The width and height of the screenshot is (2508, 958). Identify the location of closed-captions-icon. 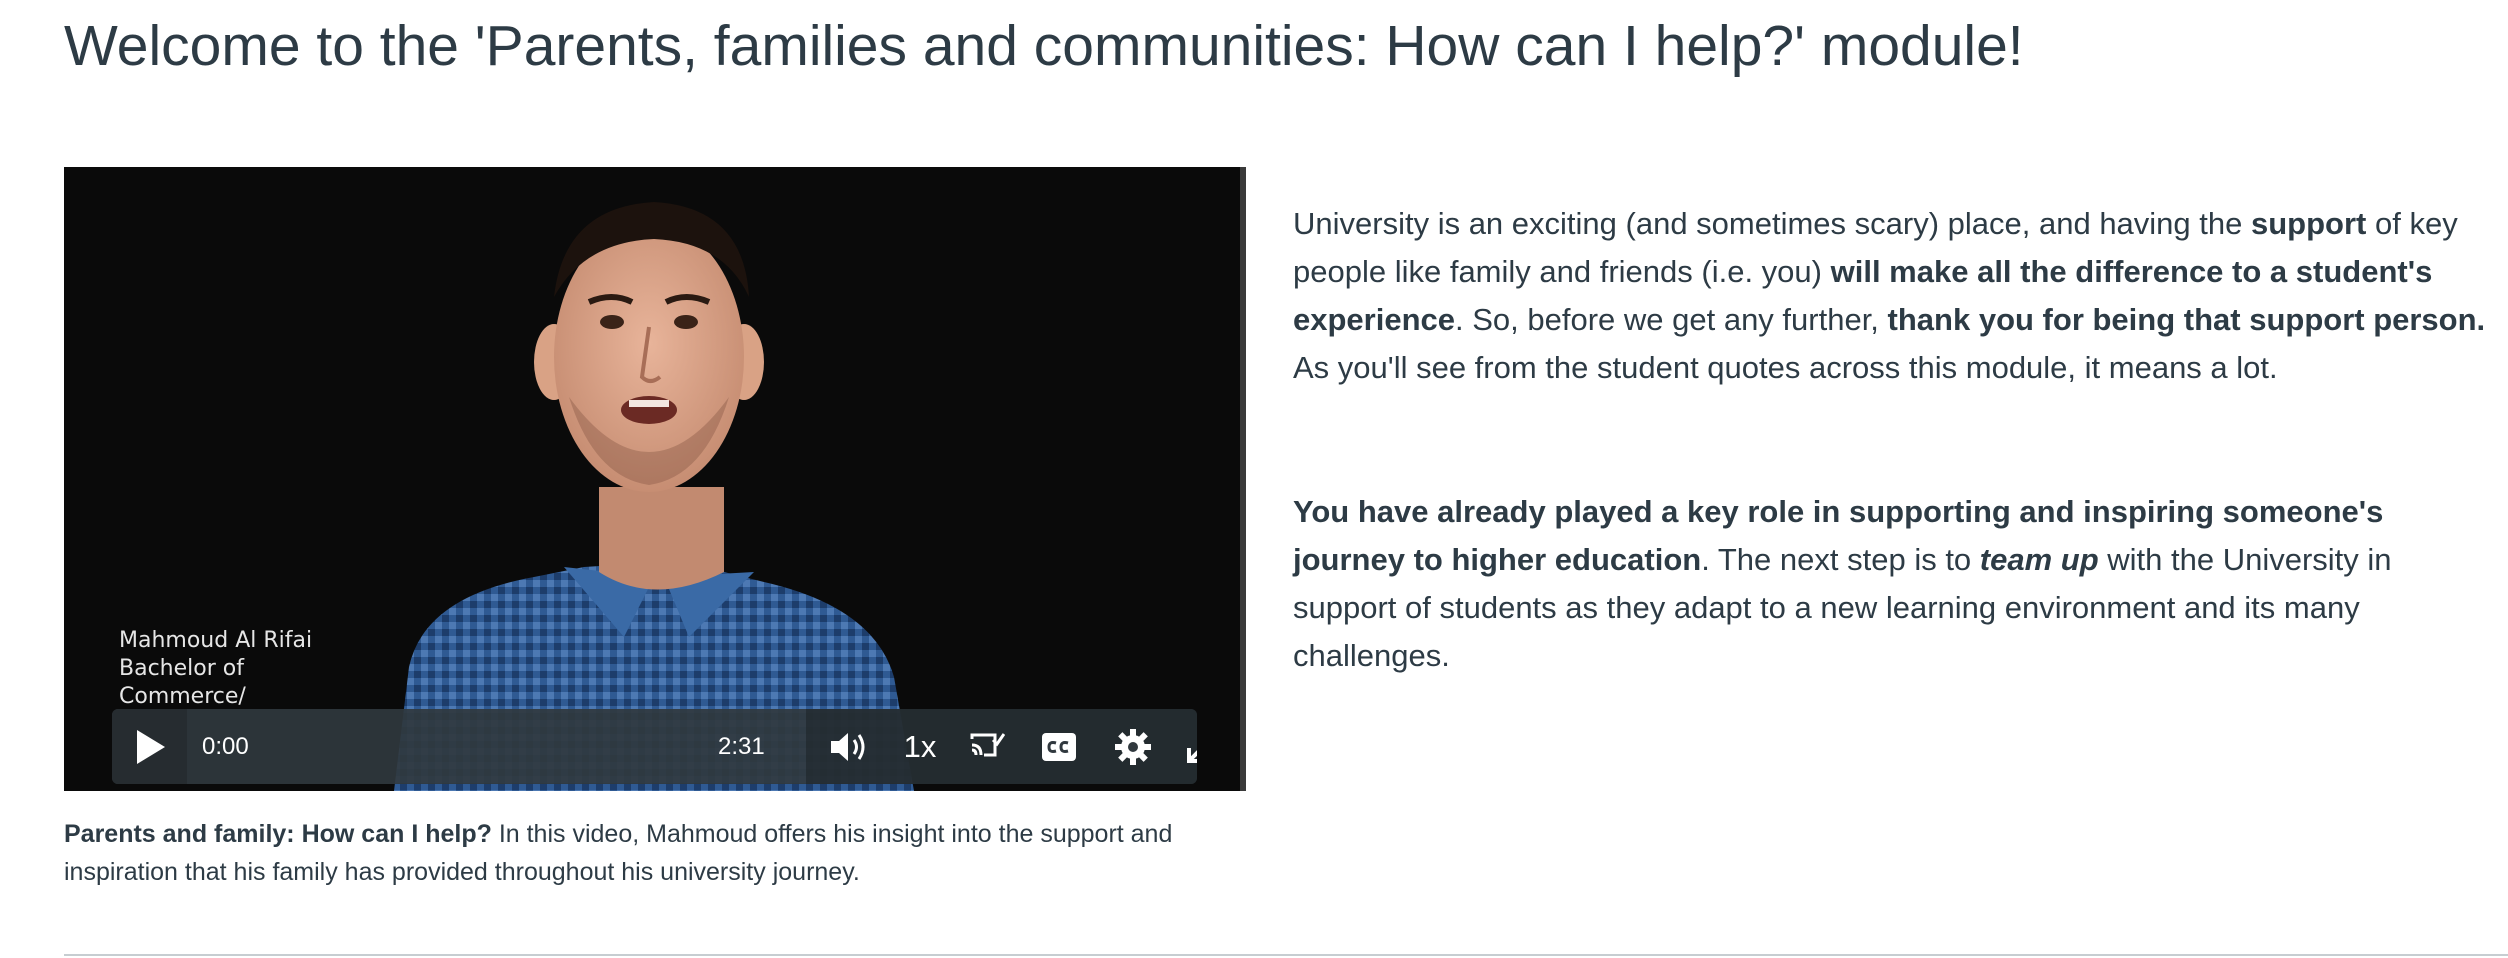
(1059, 746).